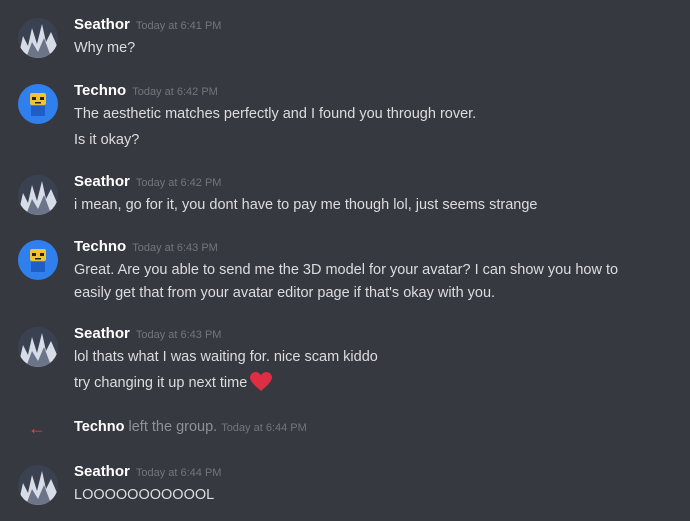 The width and height of the screenshot is (690, 521). Describe the element at coordinates (374, 385) in the screenshot. I see `message-text: try changing it up next time` at that location.